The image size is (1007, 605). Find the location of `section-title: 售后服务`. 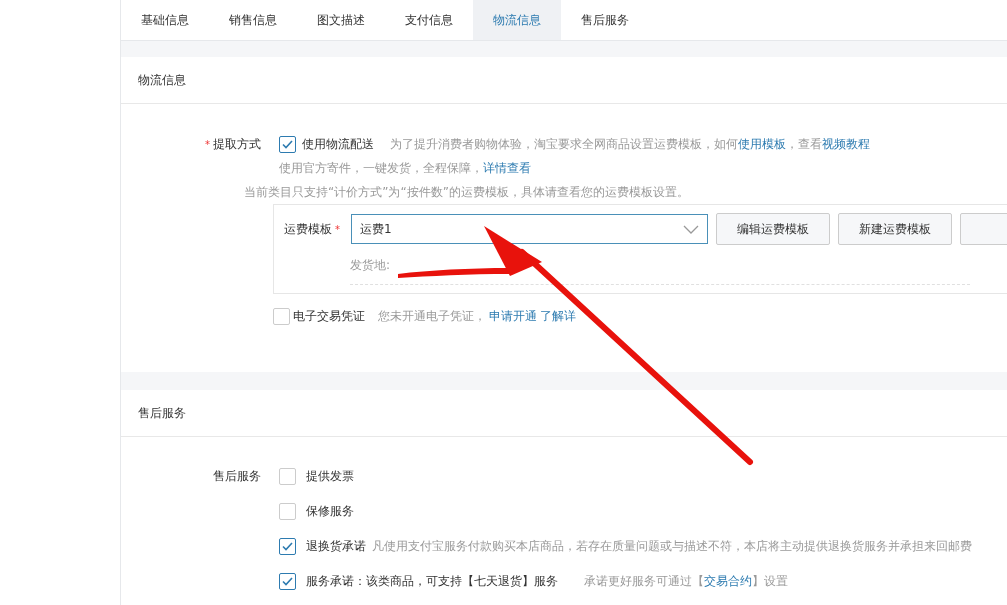

section-title: 售后服务 is located at coordinates (162, 413).